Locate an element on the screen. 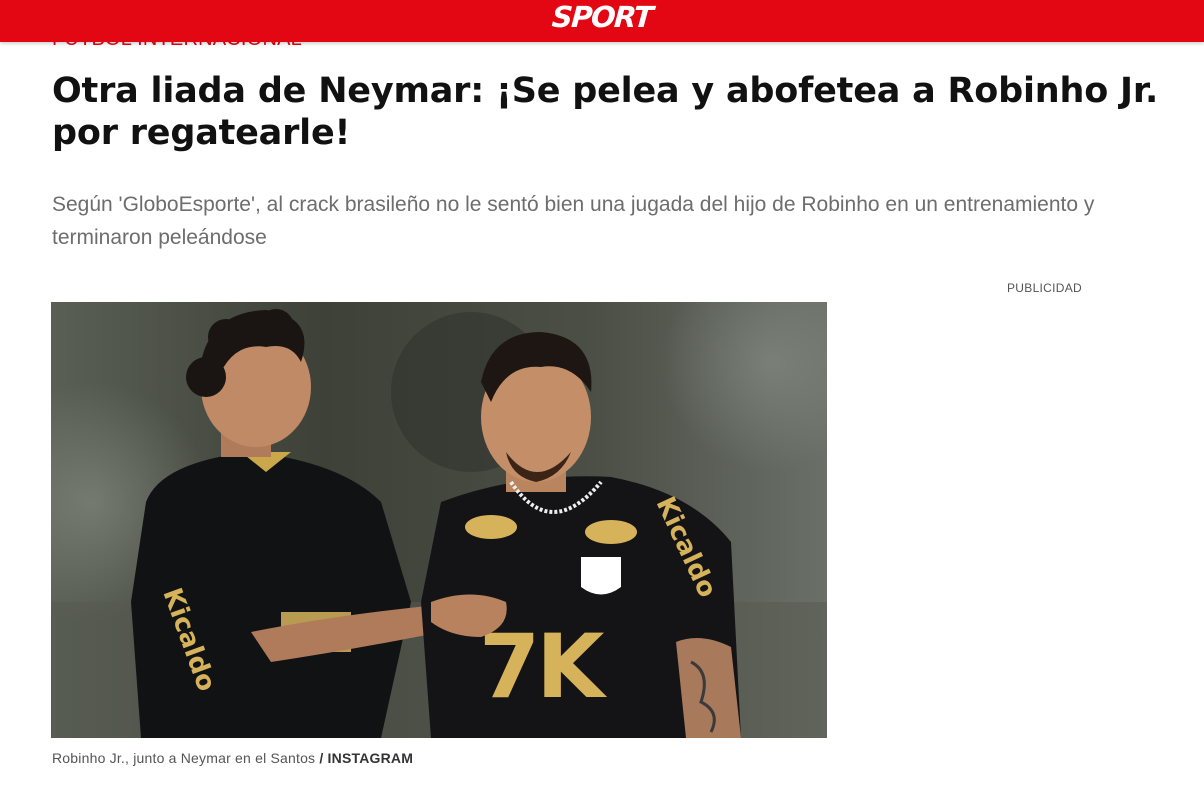 This screenshot has height=793, width=1204. sport-logo: SPORT is located at coordinates (602, 17).